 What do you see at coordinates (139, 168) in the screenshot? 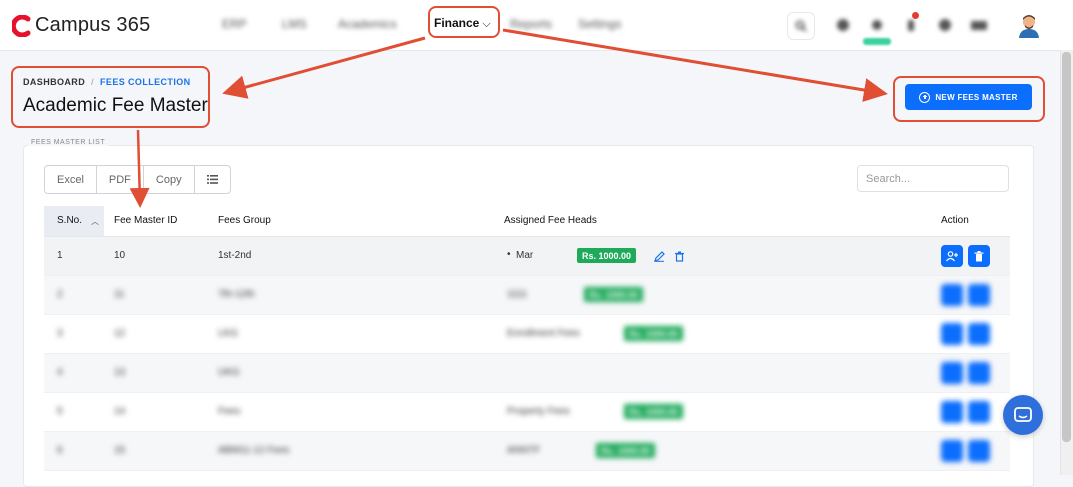
I see `arrow-to-table` at bounding box center [139, 168].